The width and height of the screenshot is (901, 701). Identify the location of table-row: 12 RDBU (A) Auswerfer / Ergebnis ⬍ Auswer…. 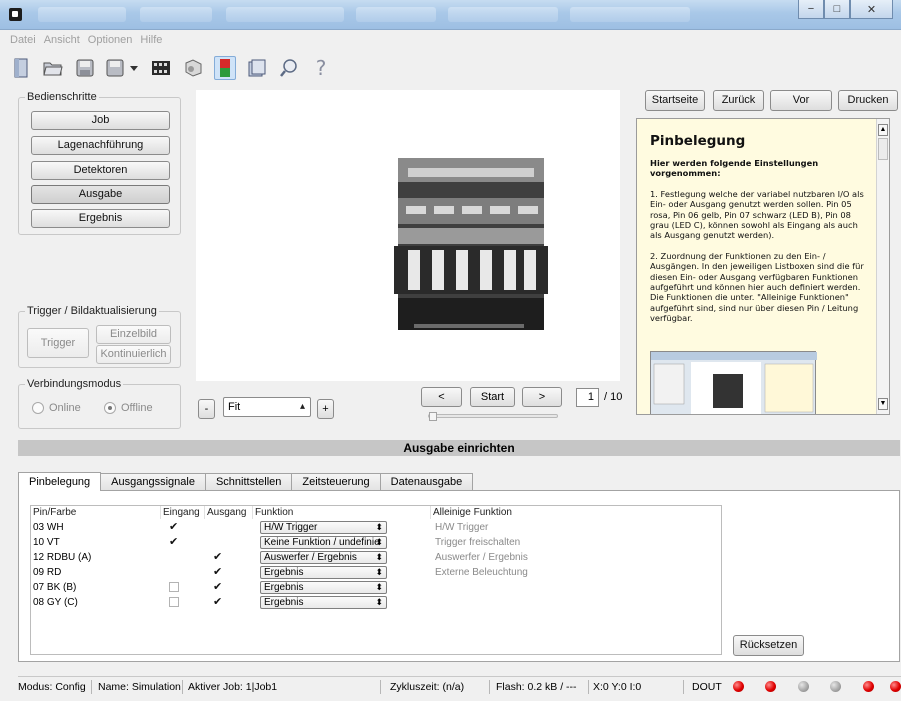
(376, 557).